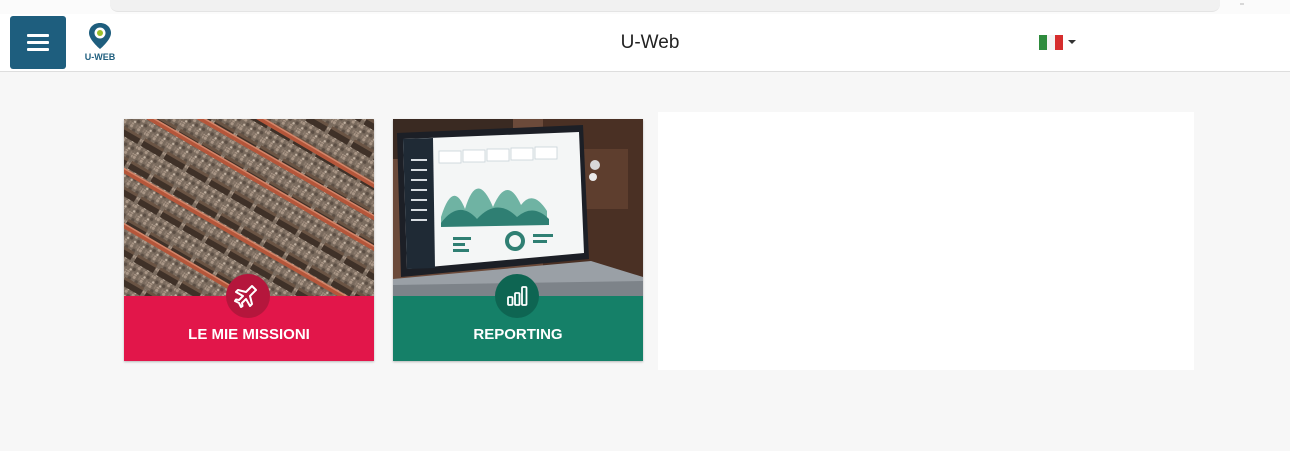 The height and width of the screenshot is (451, 1290). I want to click on chevron-down-icon, so click(1072, 42).